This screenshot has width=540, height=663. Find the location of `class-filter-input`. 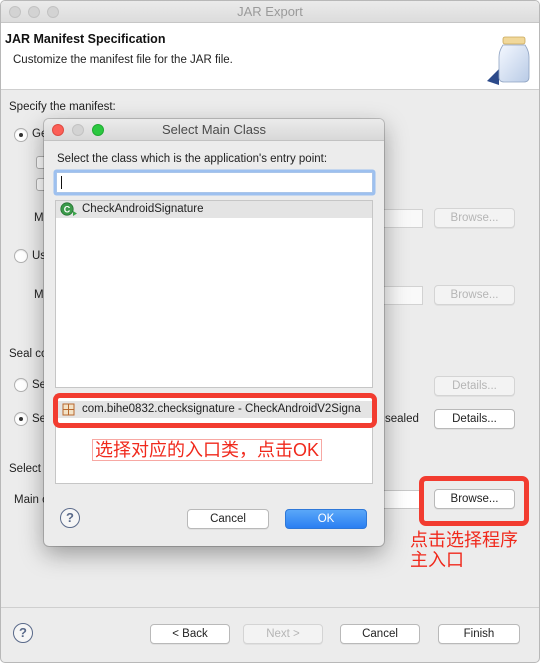

class-filter-input is located at coordinates (214, 182).